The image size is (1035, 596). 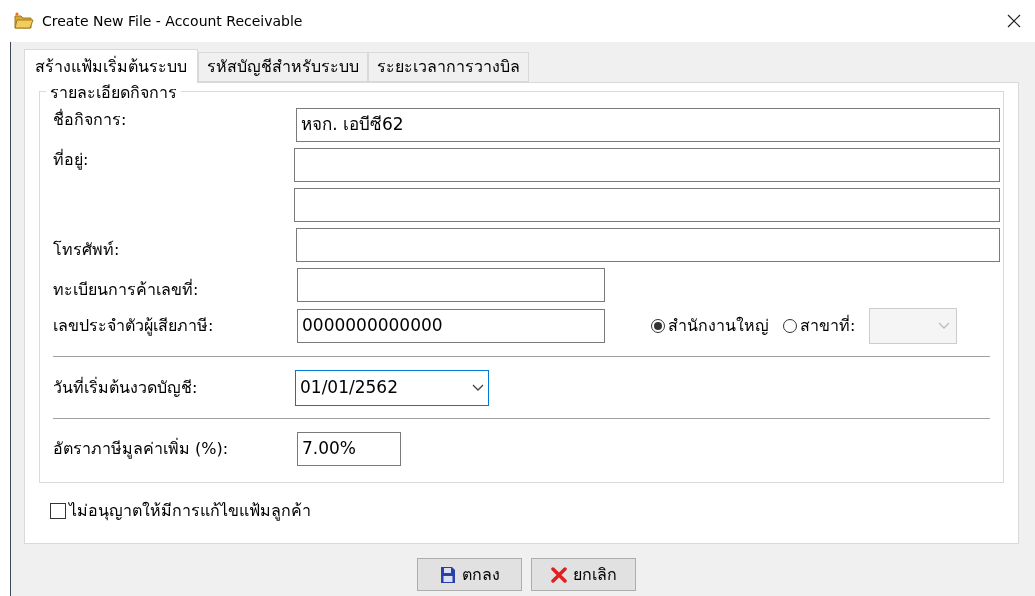 What do you see at coordinates (710, 326) in the screenshot?
I see `radio-option: สำนักงานใหญ่` at bounding box center [710, 326].